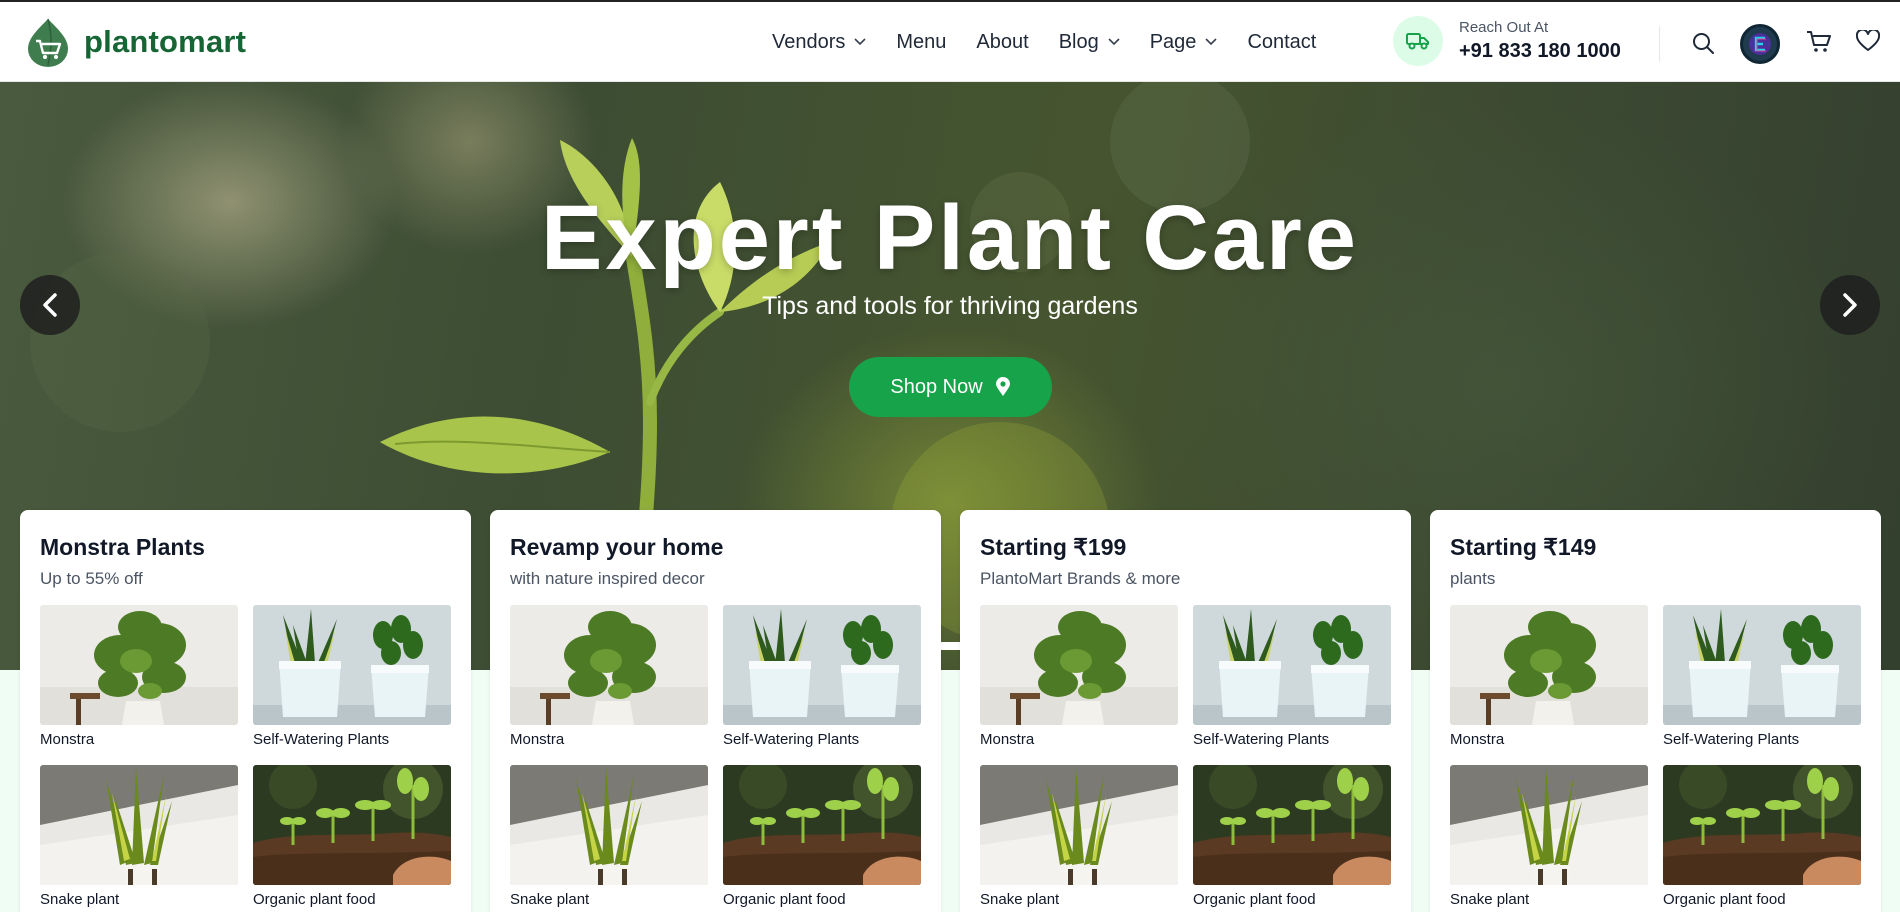  I want to click on card-subtitle: PlantoMart Brands & more, so click(1080, 578).